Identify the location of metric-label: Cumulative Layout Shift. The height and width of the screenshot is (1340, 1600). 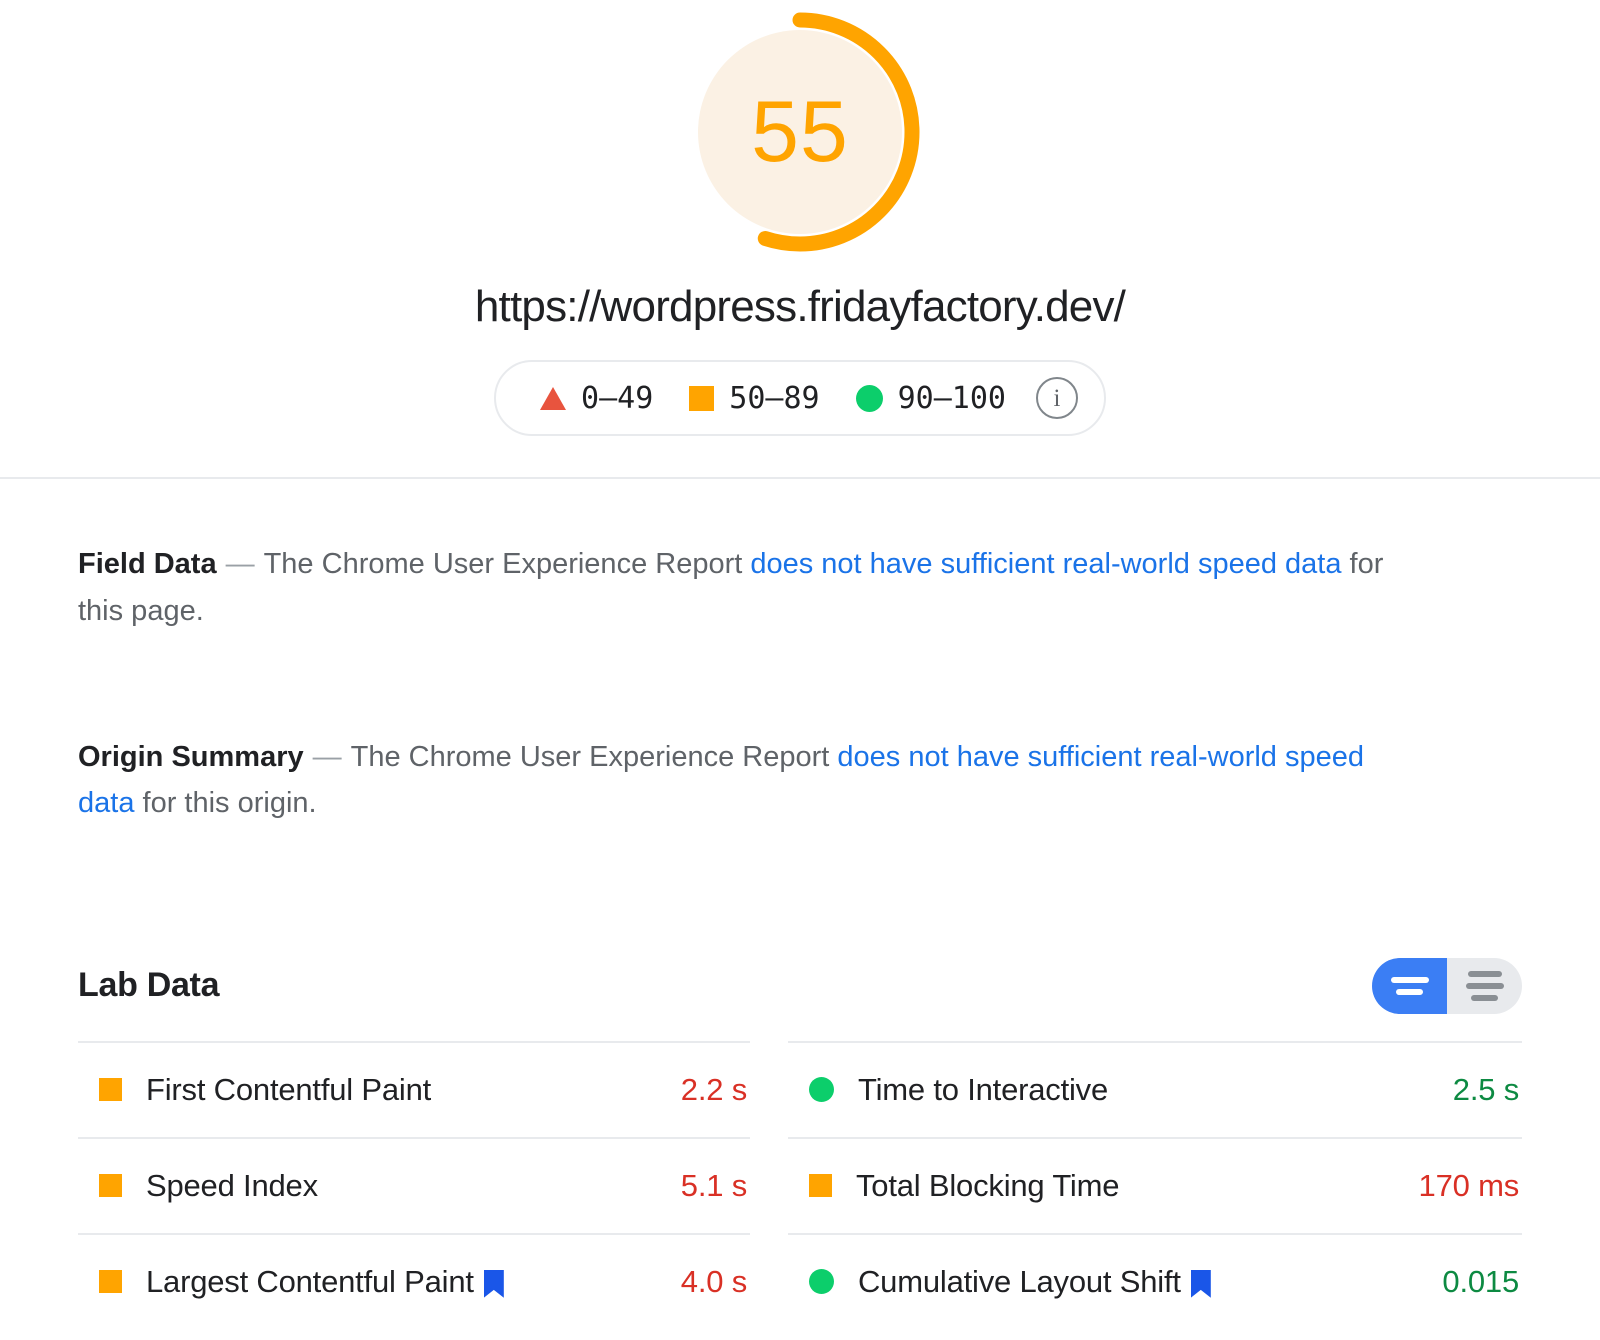
(1034, 1282).